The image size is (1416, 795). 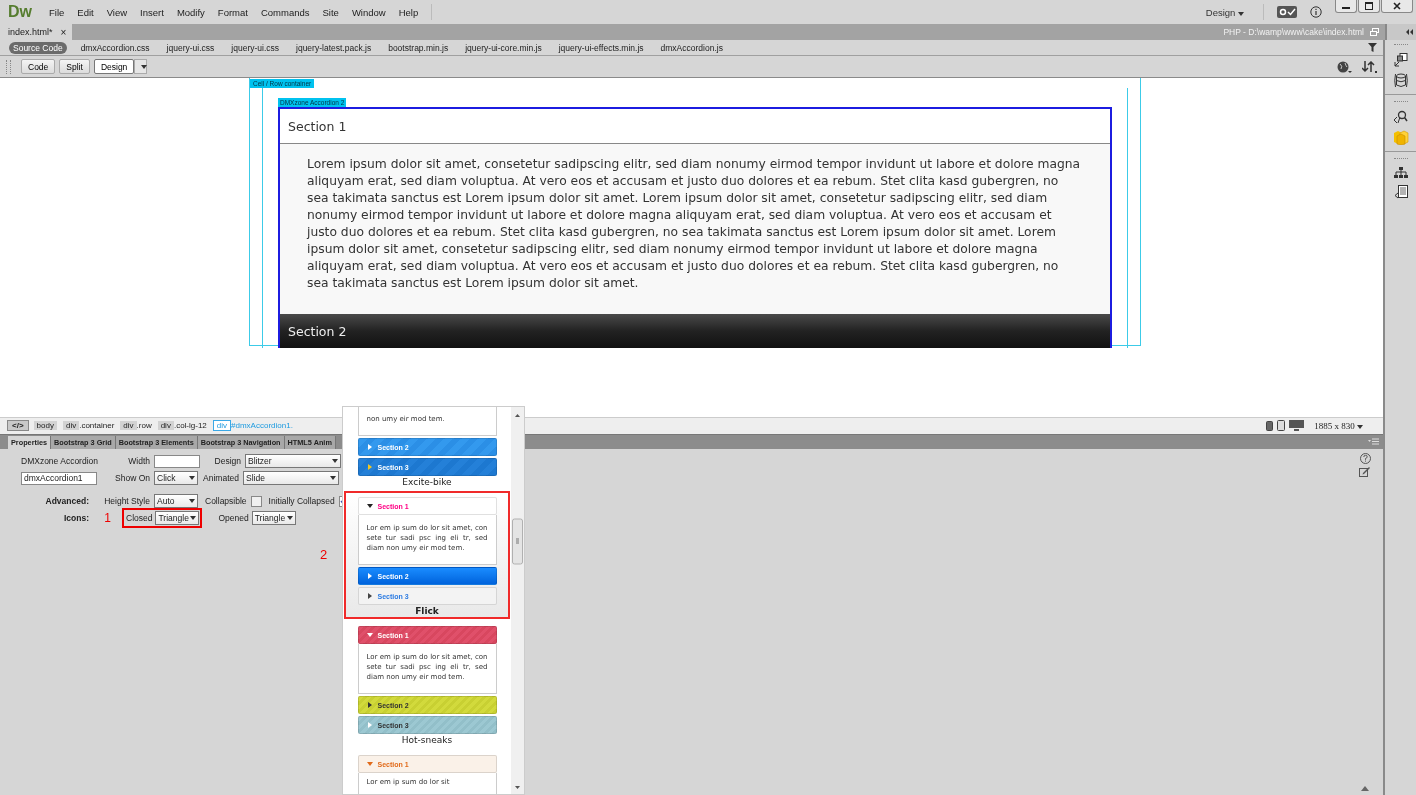 What do you see at coordinates (85, 12) in the screenshot?
I see `menu-item: Edit` at bounding box center [85, 12].